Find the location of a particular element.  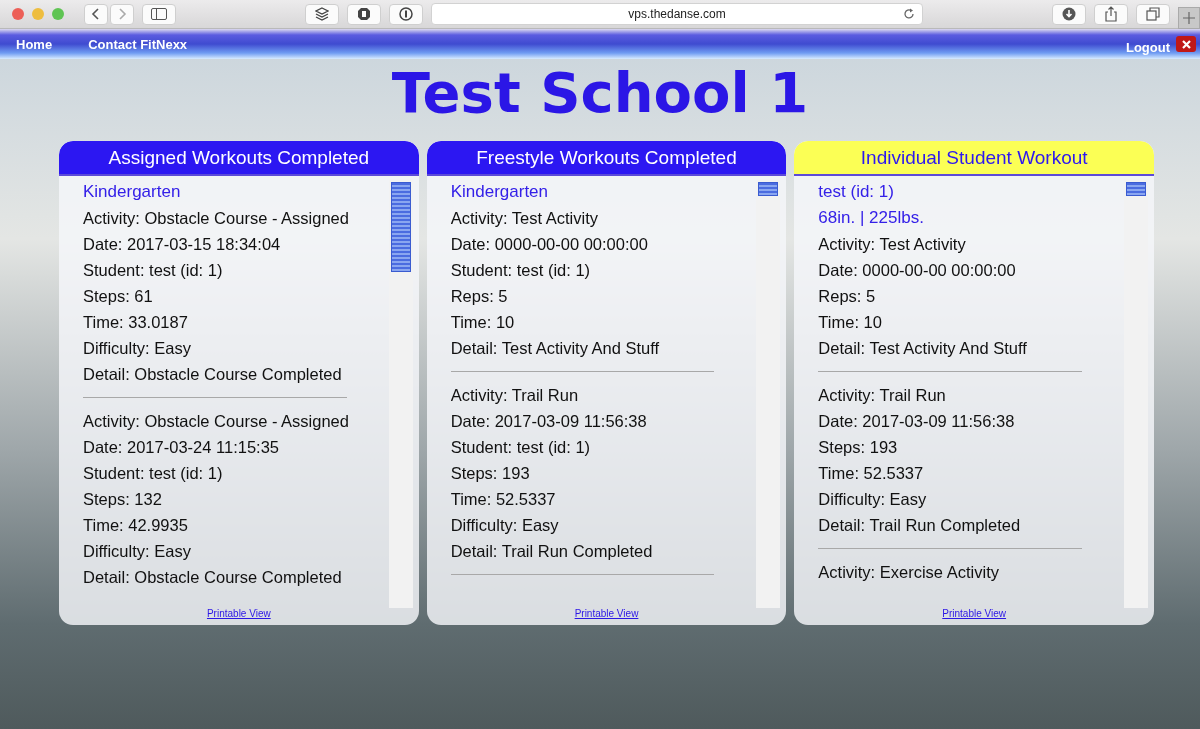

address-field: vps.thedanse.com is located at coordinates (677, 14).